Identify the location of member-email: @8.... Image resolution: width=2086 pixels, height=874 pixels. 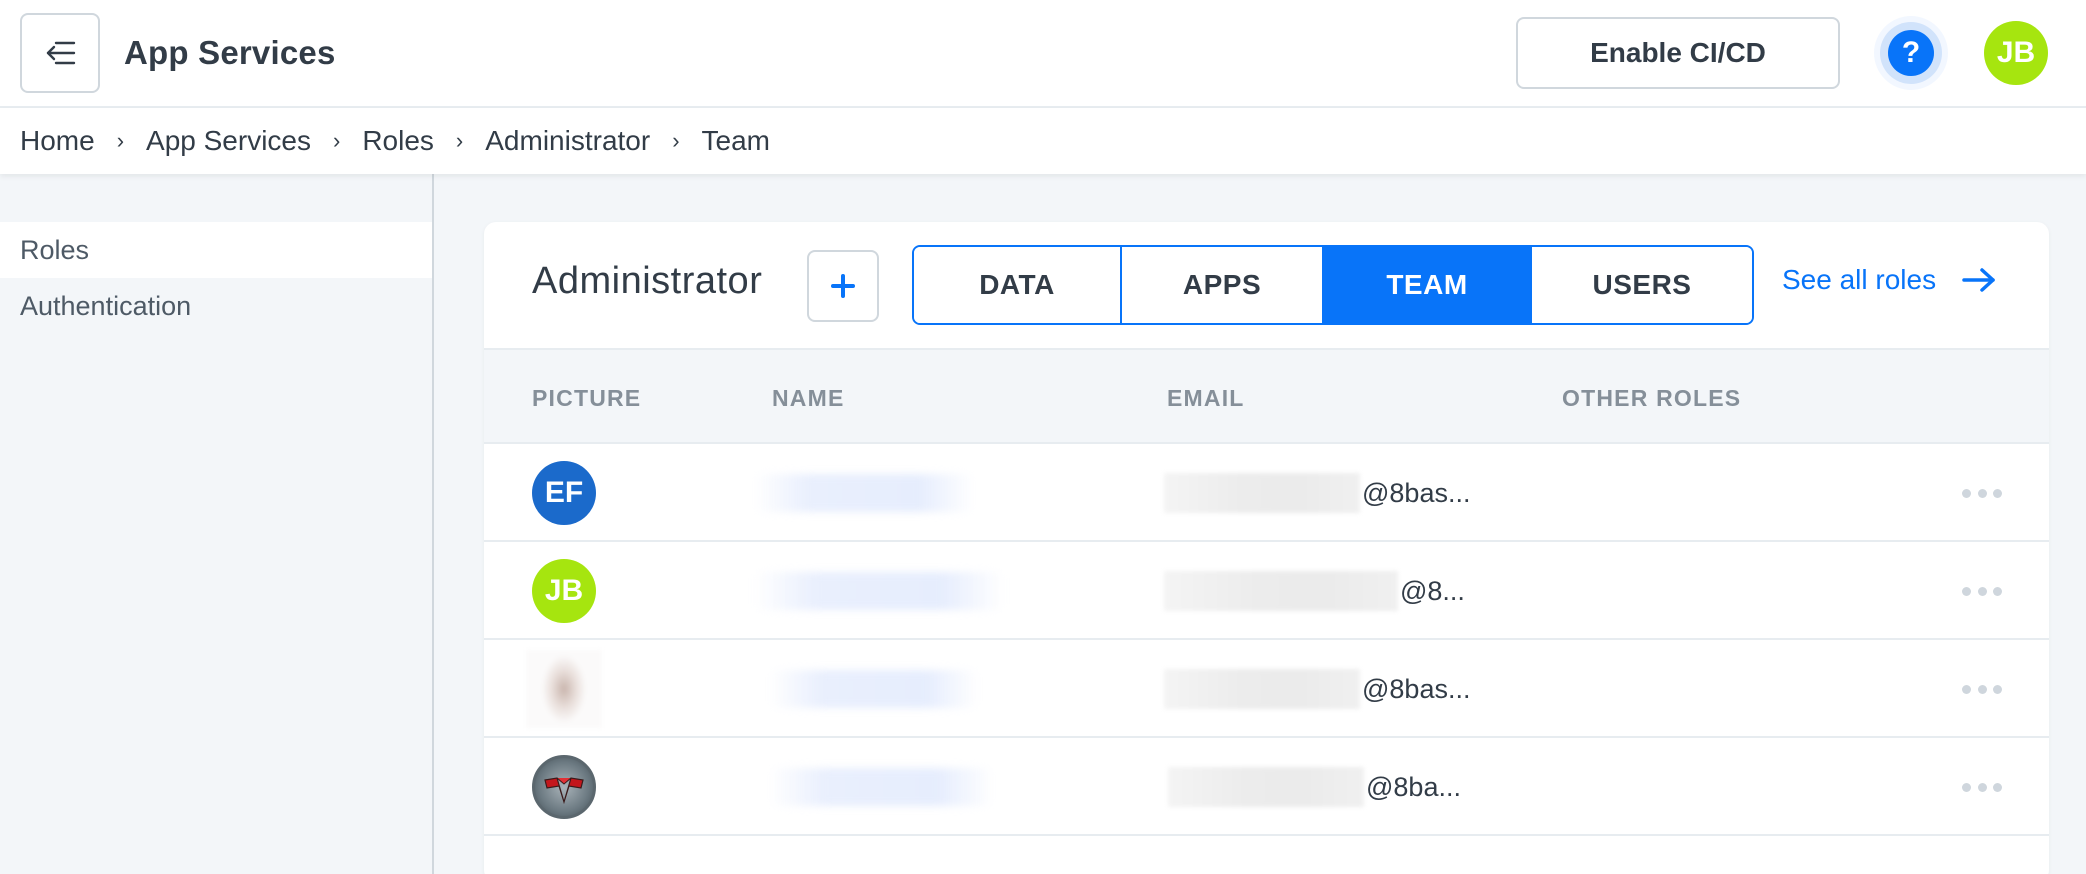
(1314, 591).